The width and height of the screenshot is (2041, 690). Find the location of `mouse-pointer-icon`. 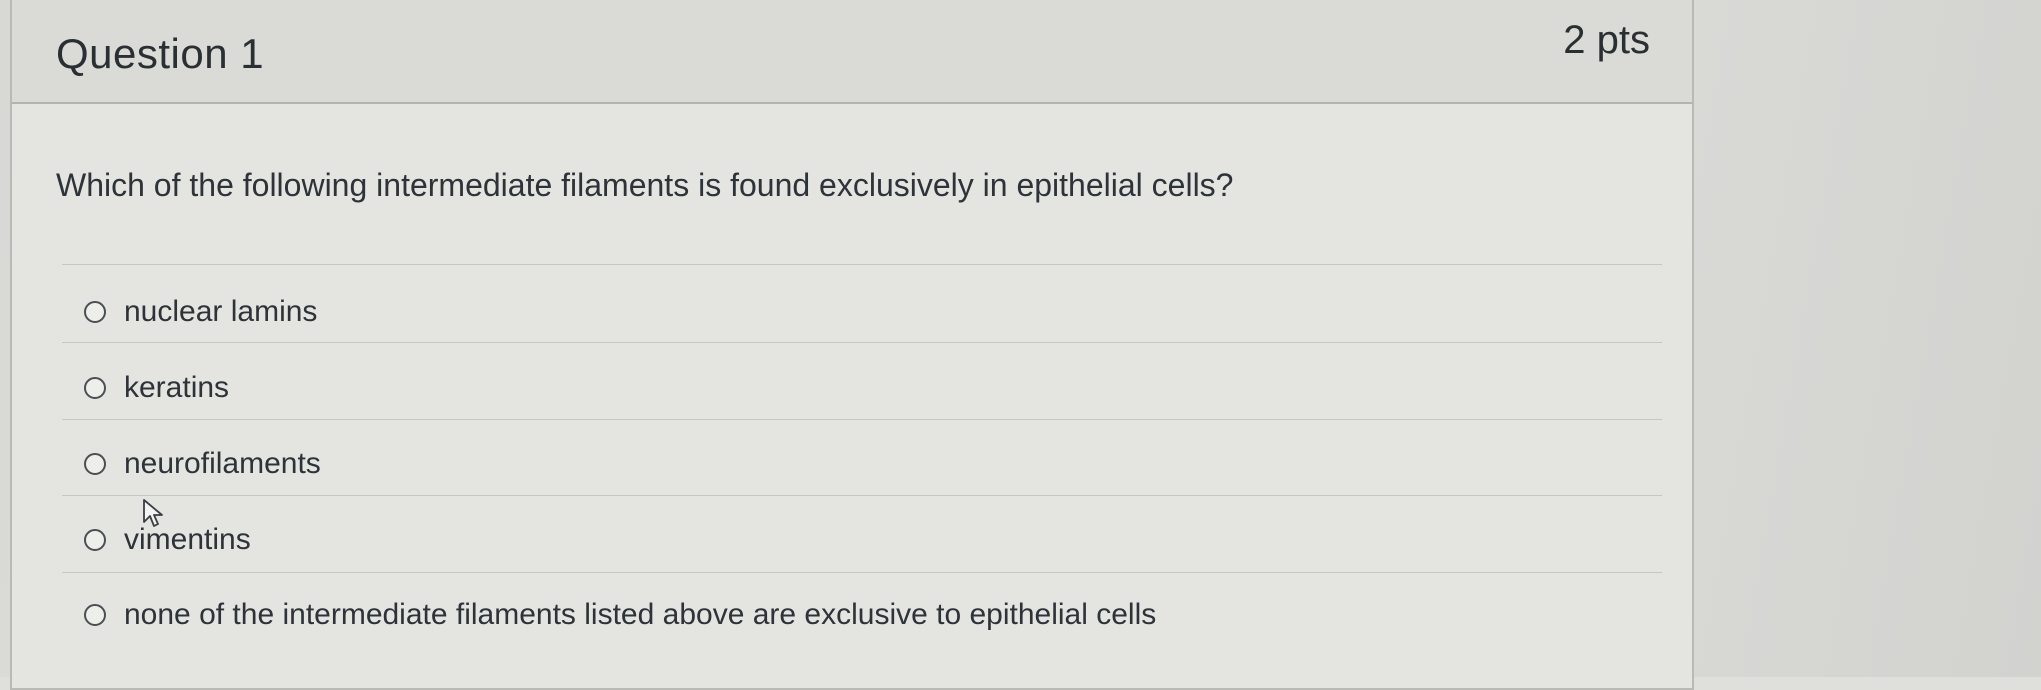

mouse-pointer-icon is located at coordinates (153, 513).